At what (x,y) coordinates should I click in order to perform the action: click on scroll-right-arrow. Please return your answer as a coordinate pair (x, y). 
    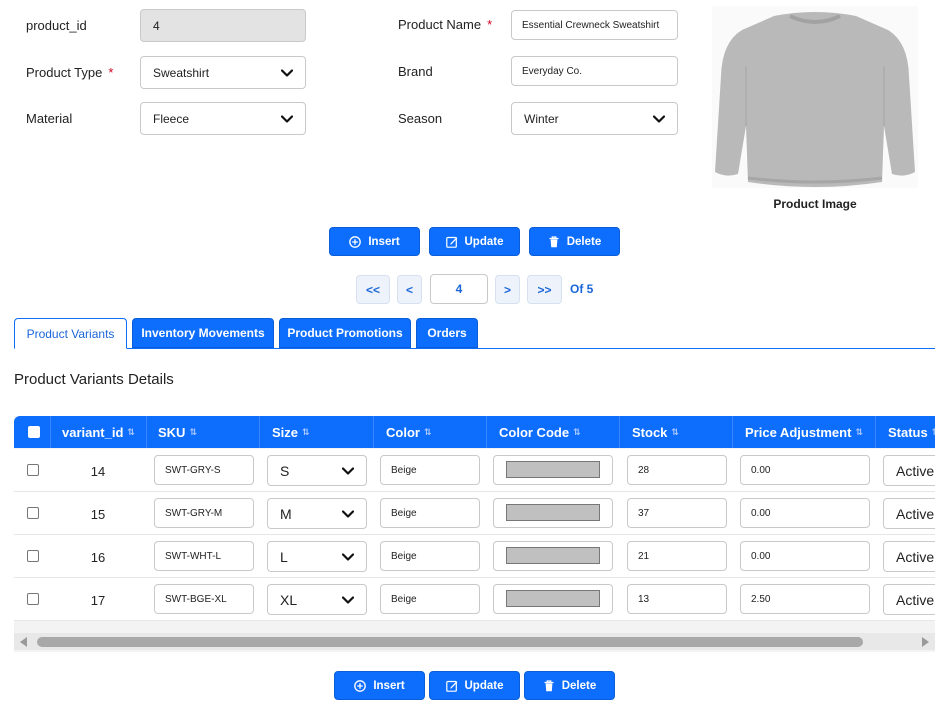
    Looking at the image, I should click on (925, 642).